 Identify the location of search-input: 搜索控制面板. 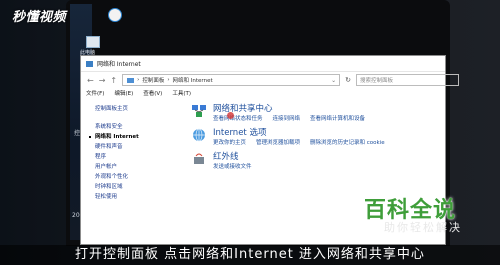
(407, 80).